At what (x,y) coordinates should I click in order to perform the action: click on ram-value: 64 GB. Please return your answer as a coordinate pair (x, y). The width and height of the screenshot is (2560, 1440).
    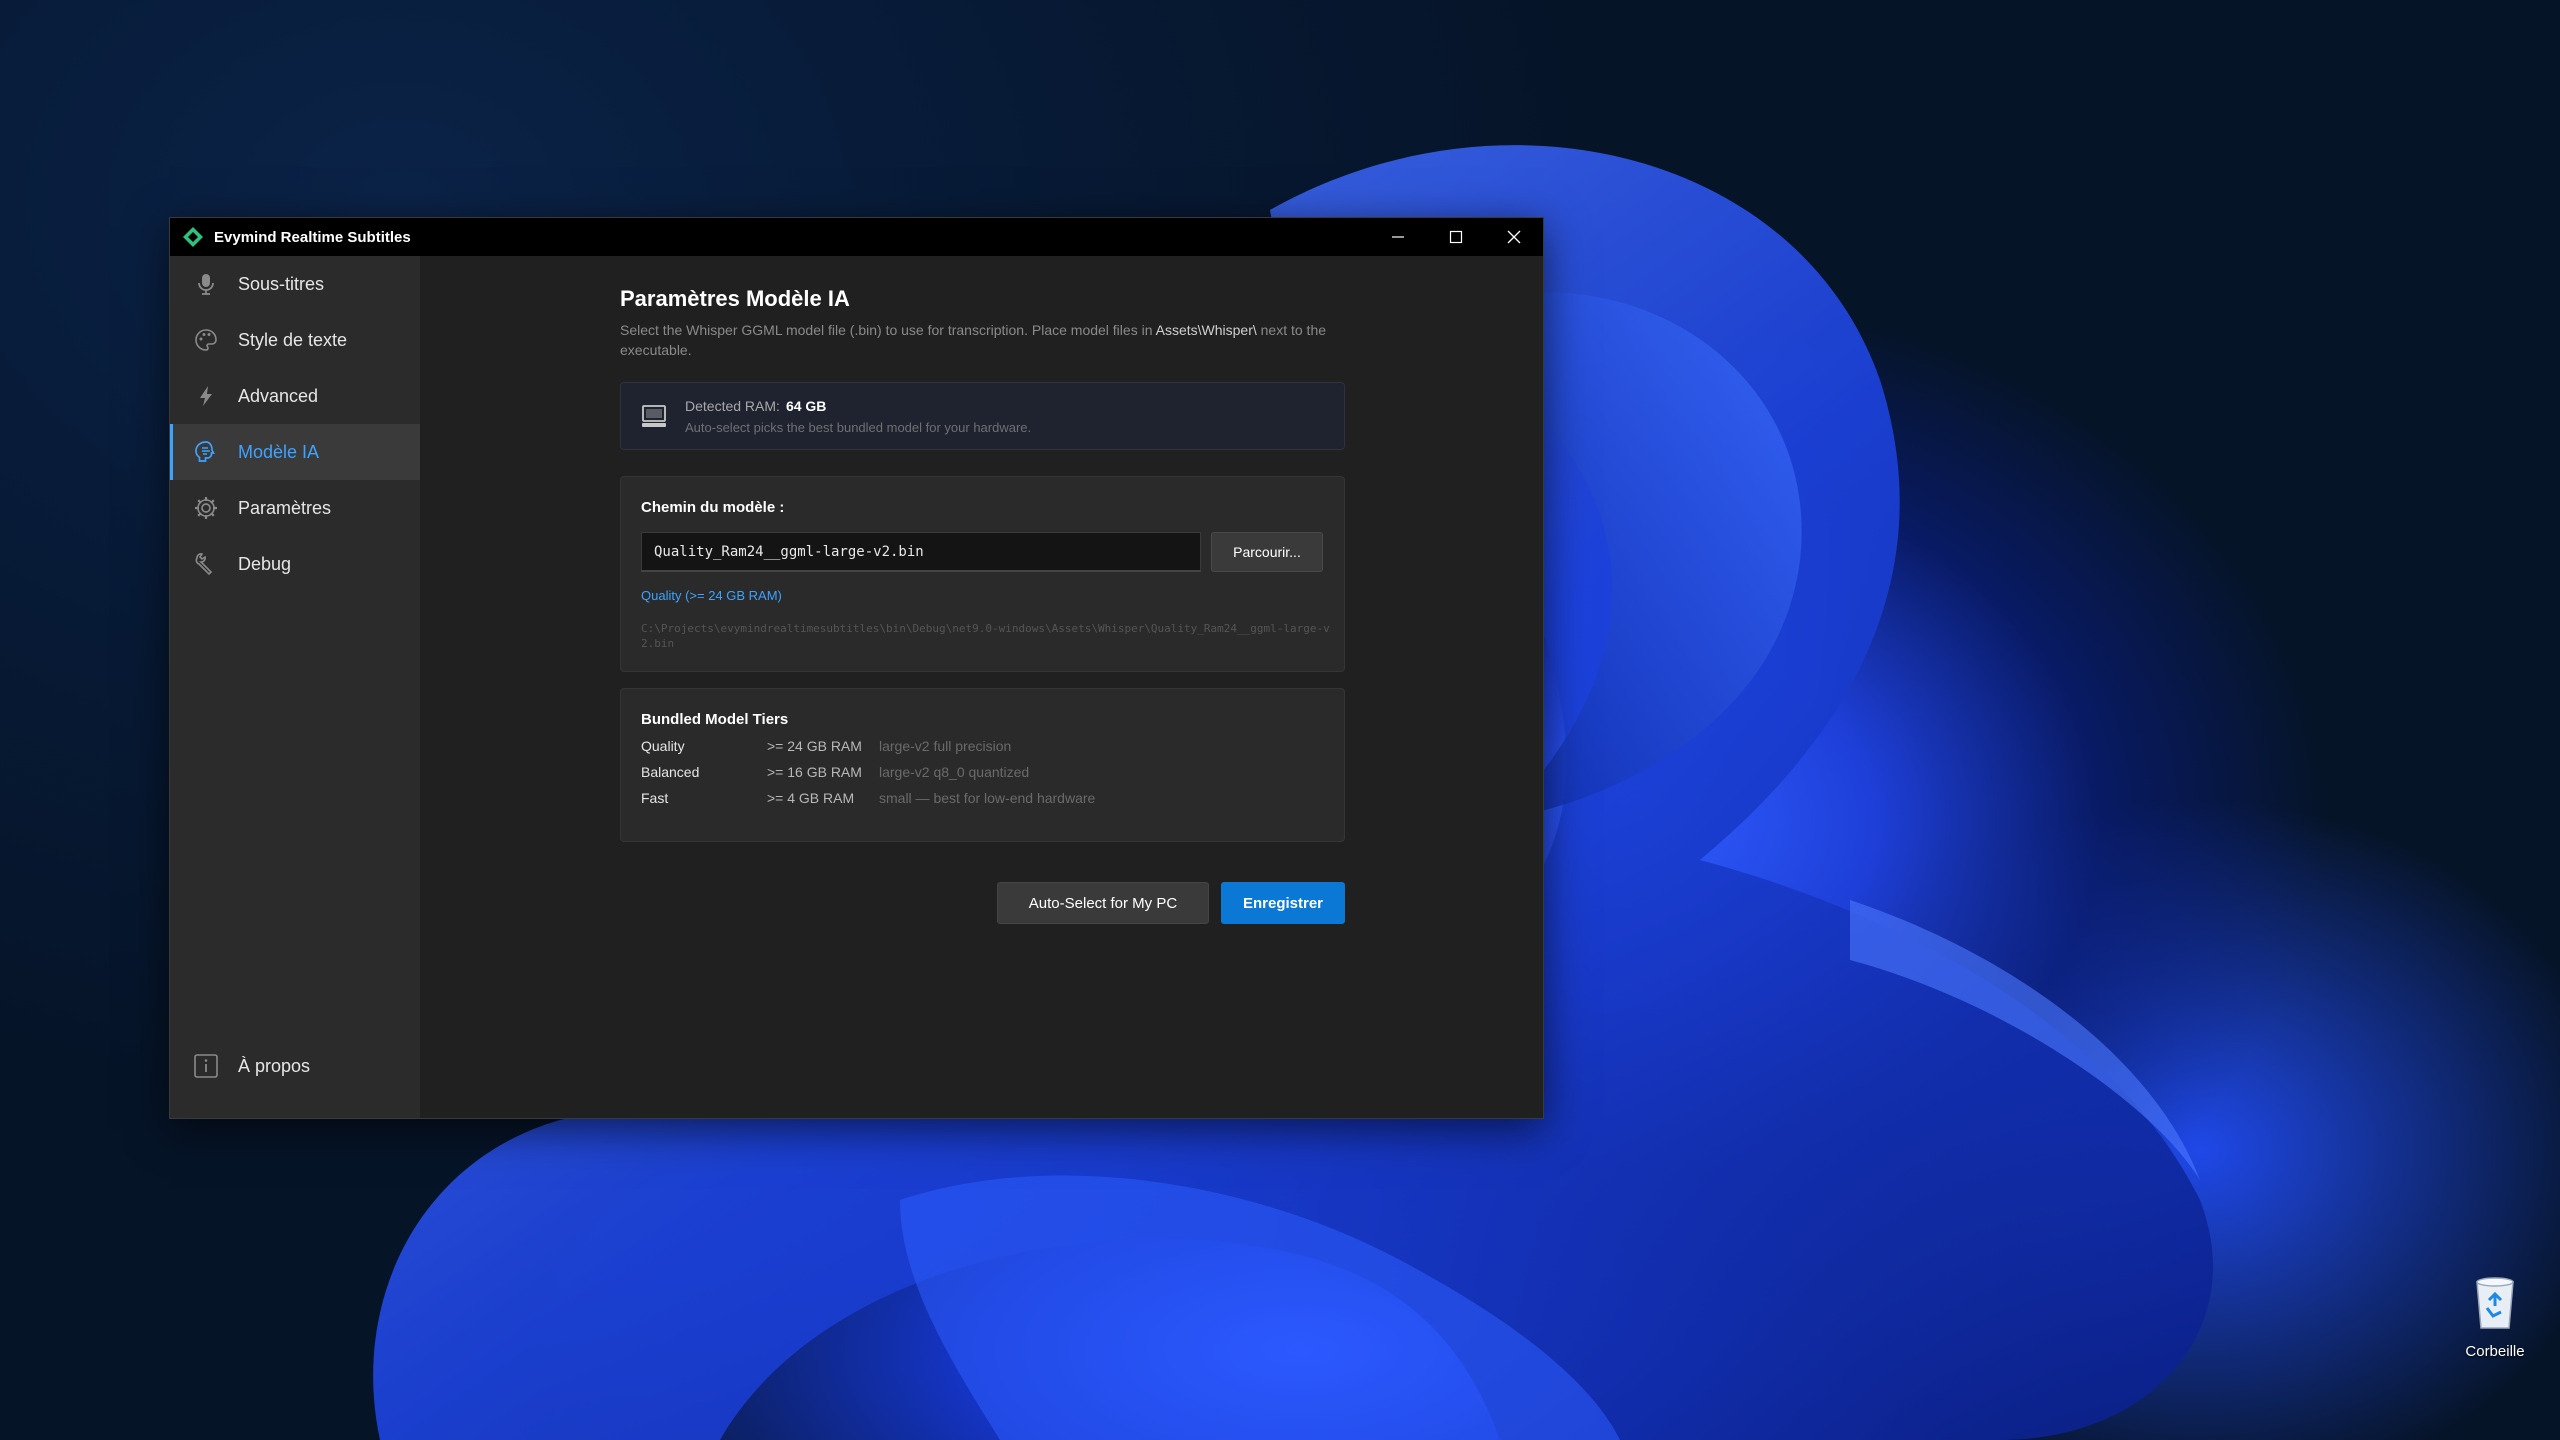
    Looking at the image, I should click on (806, 405).